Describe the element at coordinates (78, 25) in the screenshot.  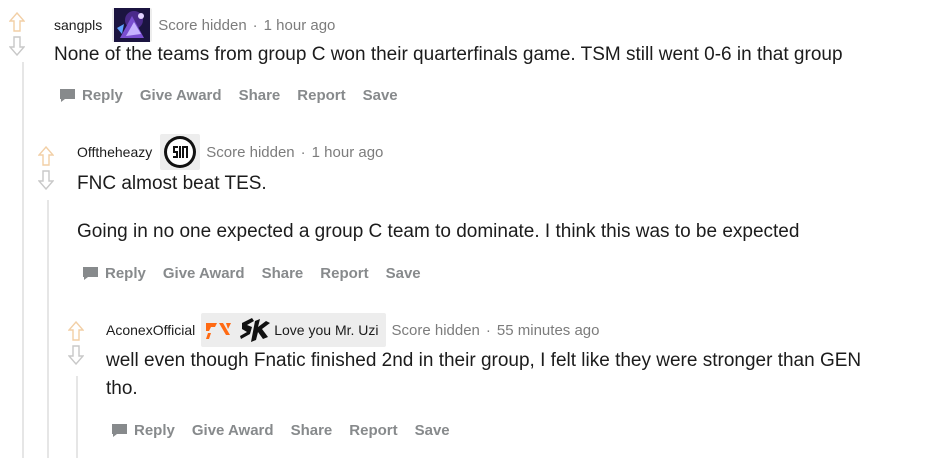
I see `author-name: sangpls` at that location.